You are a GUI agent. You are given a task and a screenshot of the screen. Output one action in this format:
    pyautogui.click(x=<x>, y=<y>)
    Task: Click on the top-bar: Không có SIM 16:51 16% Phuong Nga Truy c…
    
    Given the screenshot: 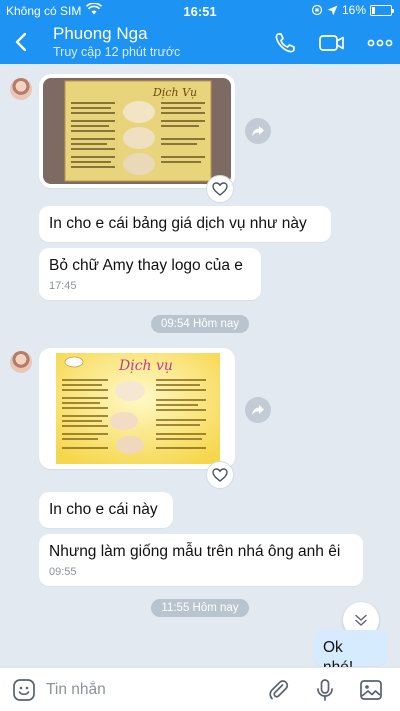 What is the action you would take?
    pyautogui.click(x=200, y=32)
    